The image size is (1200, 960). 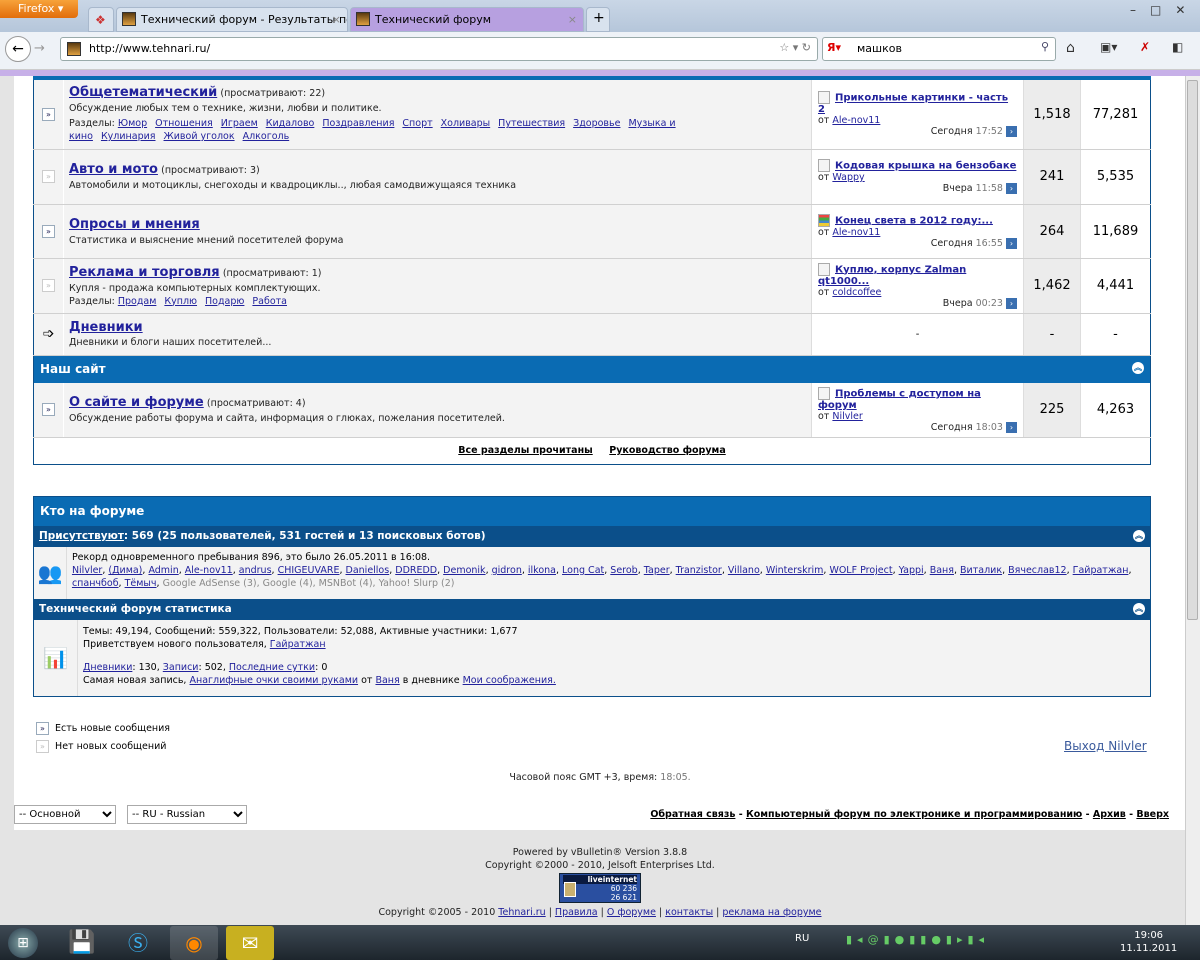 What do you see at coordinates (847, 416) in the screenshot?
I see `user-link: Nilvler` at bounding box center [847, 416].